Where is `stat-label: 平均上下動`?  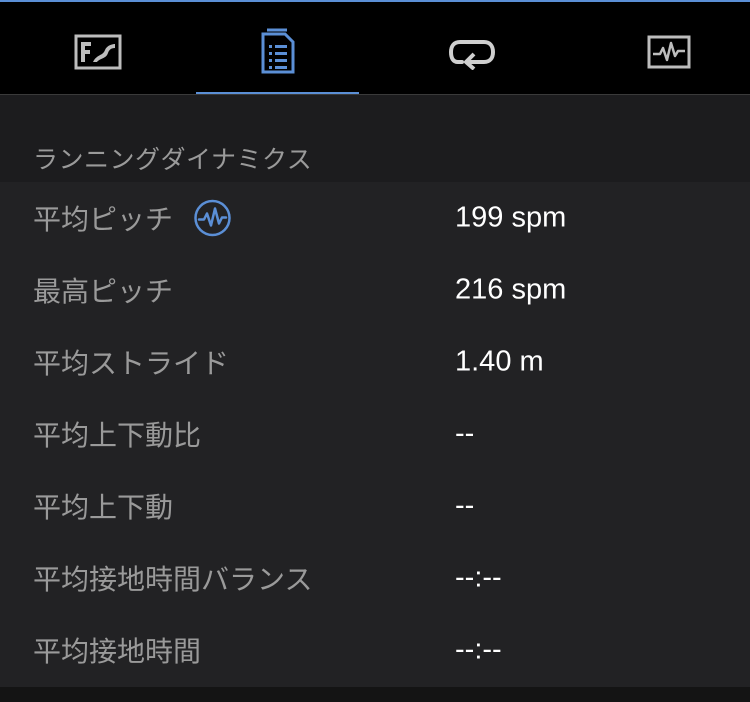 stat-label: 平均上下動 is located at coordinates (103, 507).